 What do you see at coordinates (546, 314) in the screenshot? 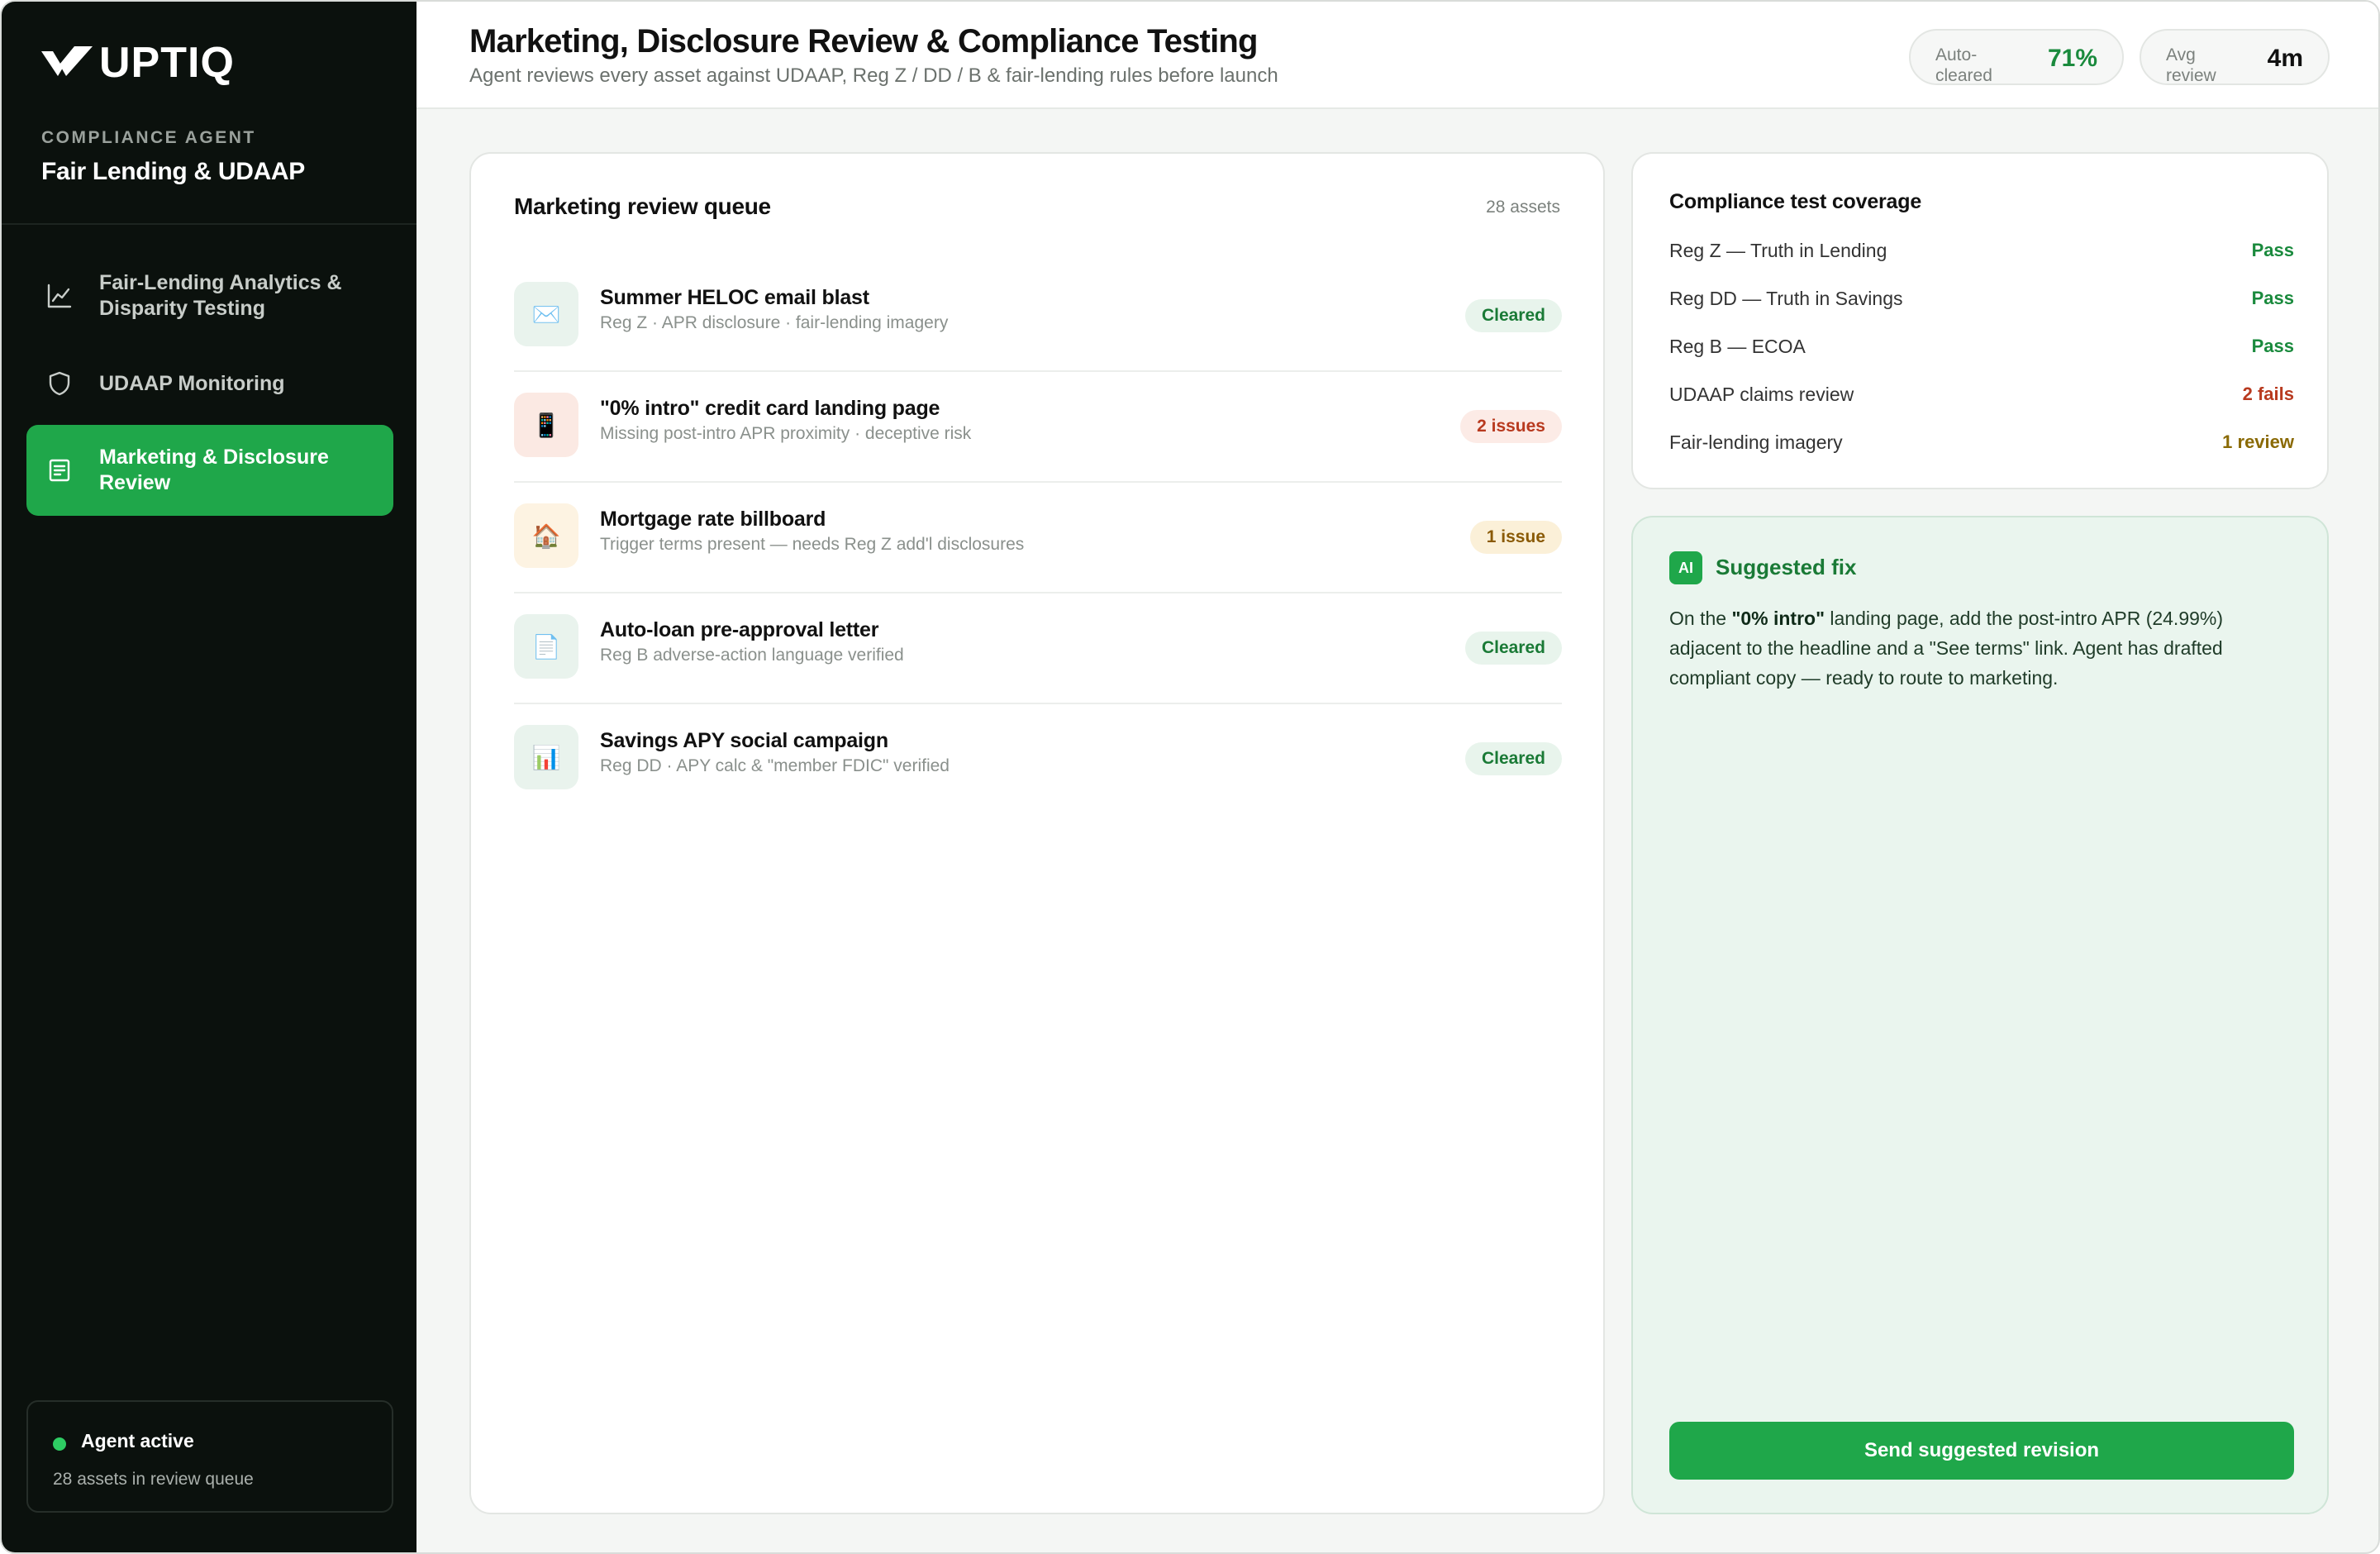
I see `email-icon: ✉️` at bounding box center [546, 314].